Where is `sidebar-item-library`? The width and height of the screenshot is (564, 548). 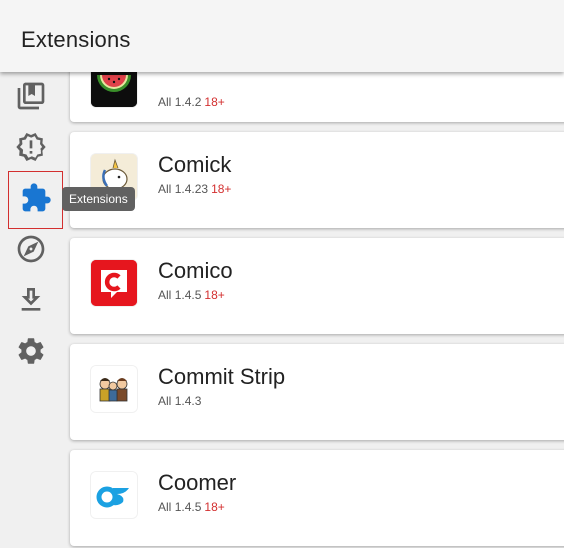 sidebar-item-library is located at coordinates (31, 98).